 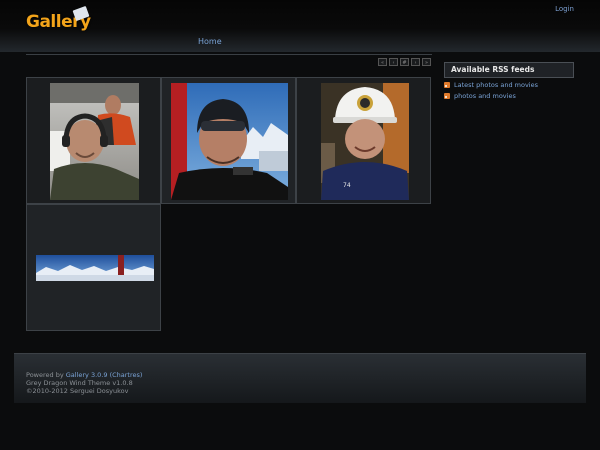 What do you see at coordinates (496, 85) in the screenshot?
I see `rss-feed-link: Latest photos and movies` at bounding box center [496, 85].